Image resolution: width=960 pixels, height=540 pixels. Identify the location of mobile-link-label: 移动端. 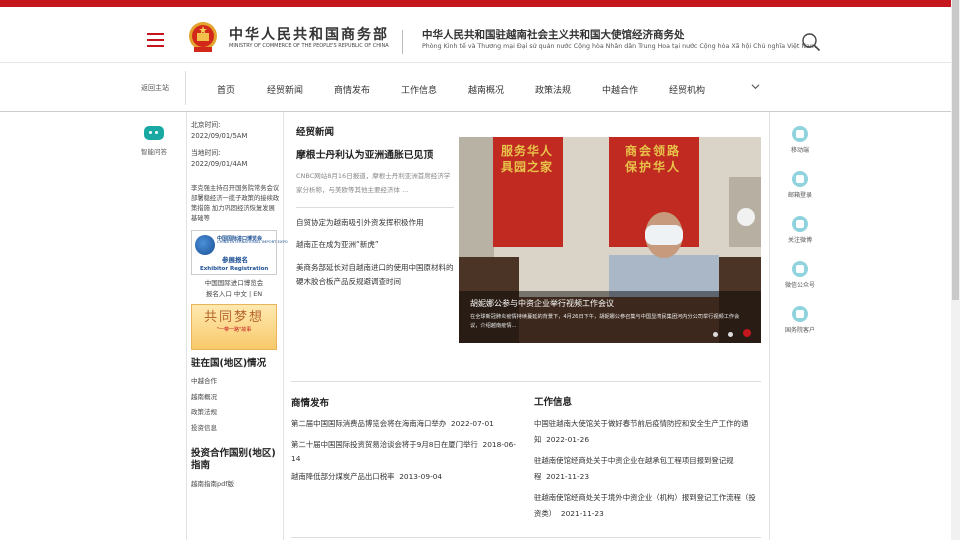
(800, 149).